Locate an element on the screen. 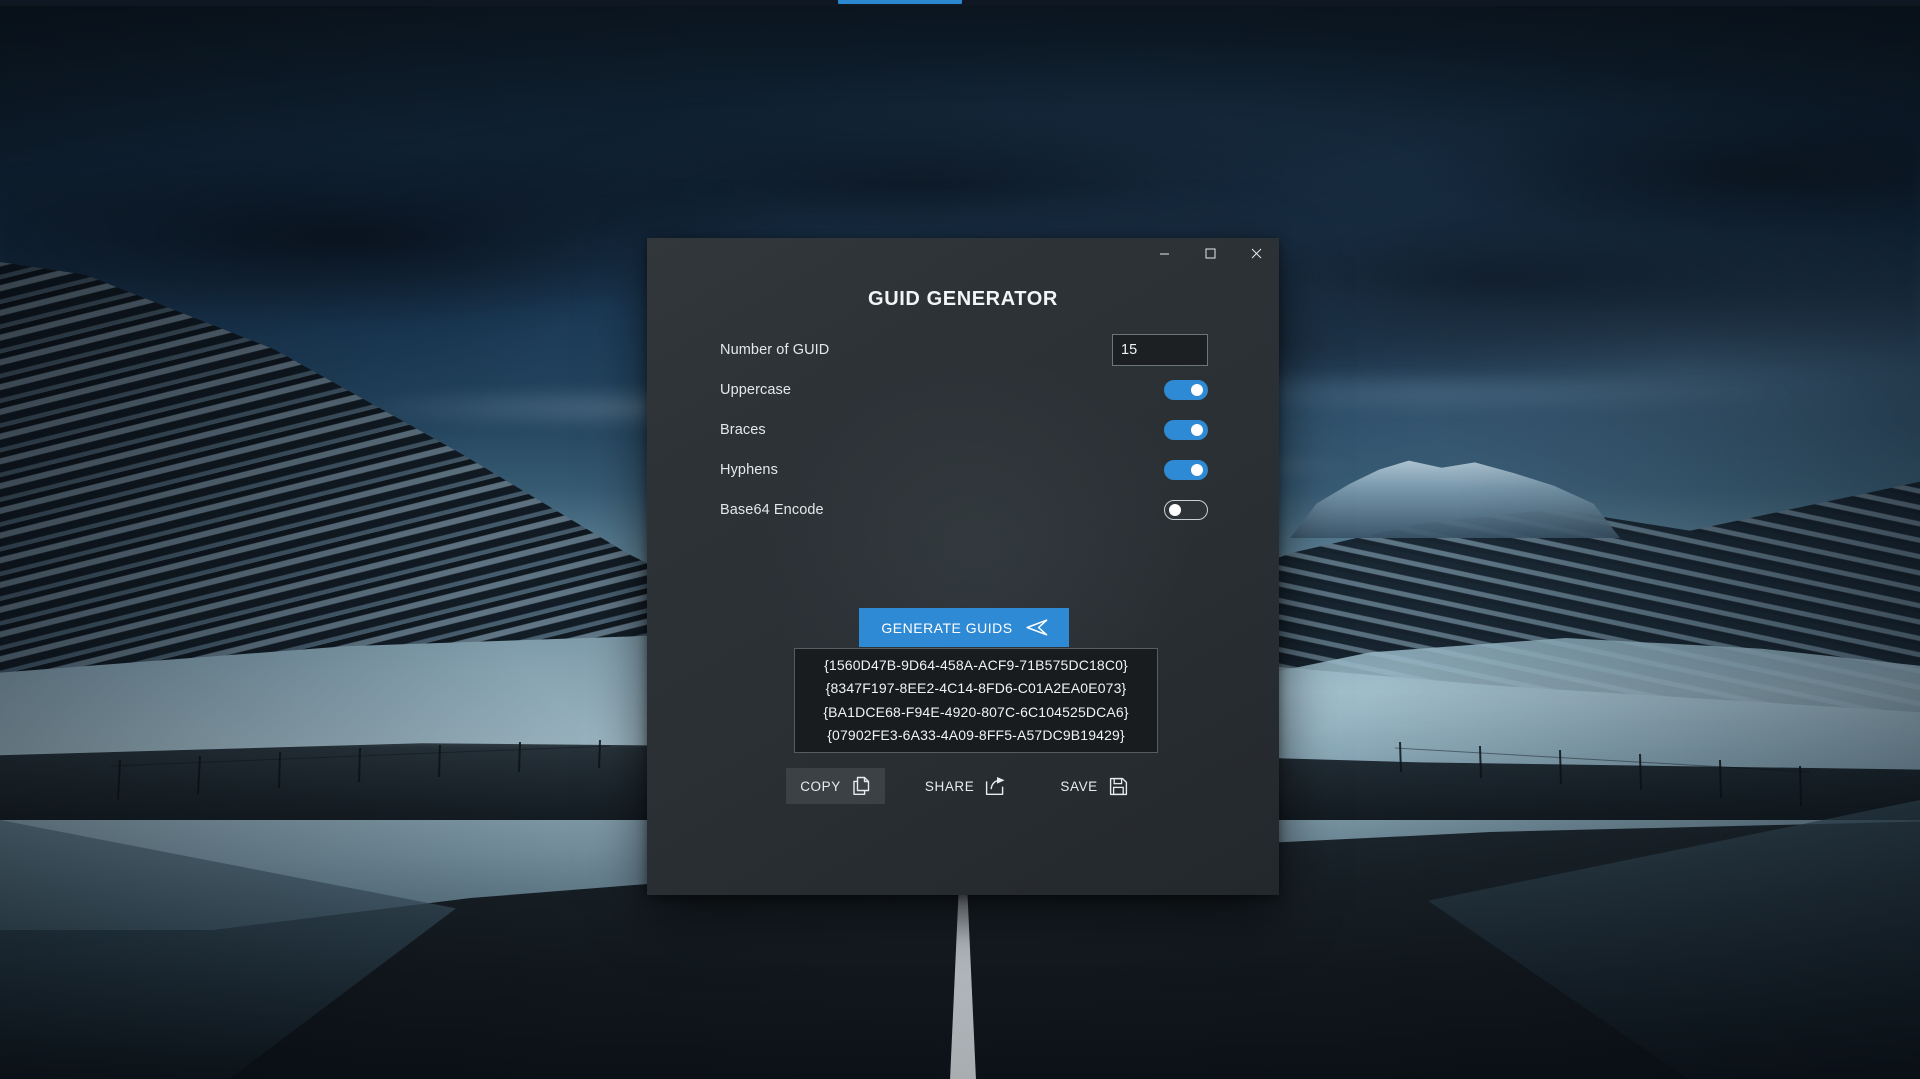 The height and width of the screenshot is (1079, 1920). page-title: GUID GENERATOR is located at coordinates (963, 299).